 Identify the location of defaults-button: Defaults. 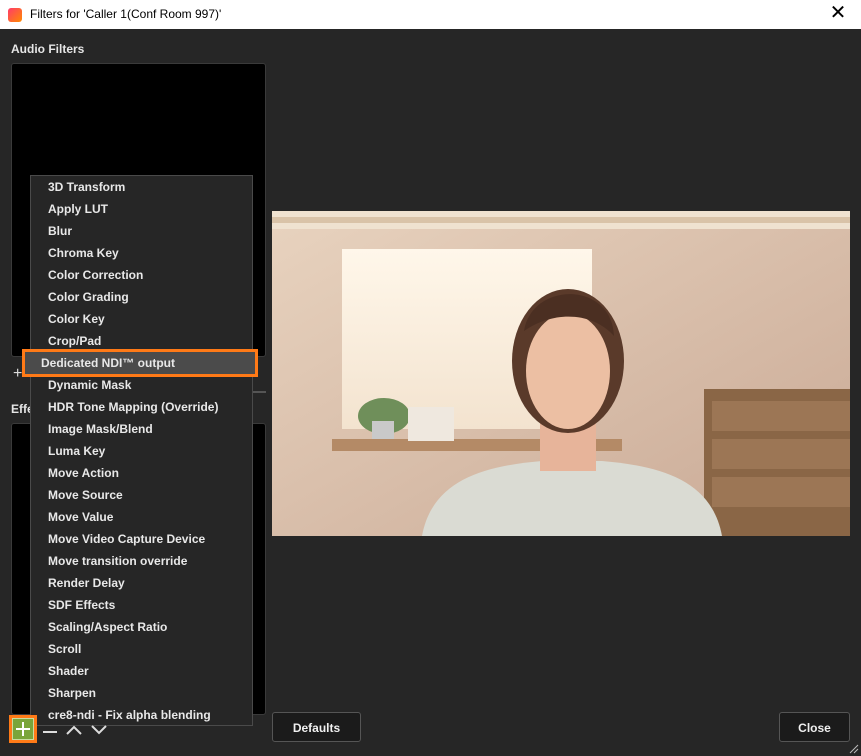
(316, 727).